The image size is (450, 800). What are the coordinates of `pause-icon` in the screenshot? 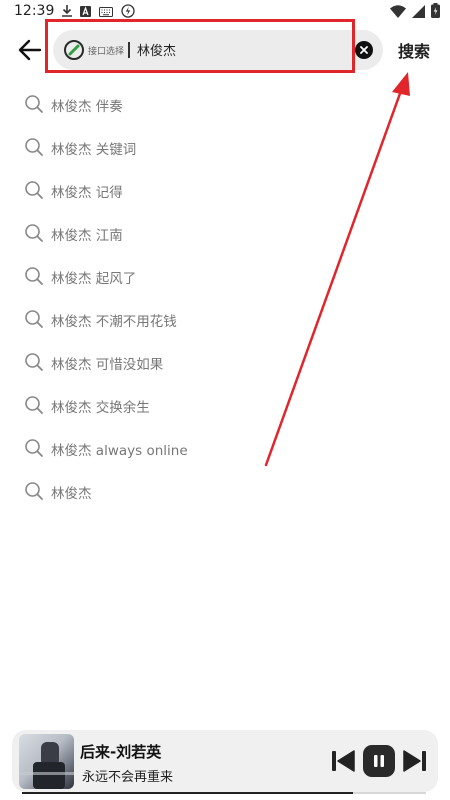 It's located at (379, 761).